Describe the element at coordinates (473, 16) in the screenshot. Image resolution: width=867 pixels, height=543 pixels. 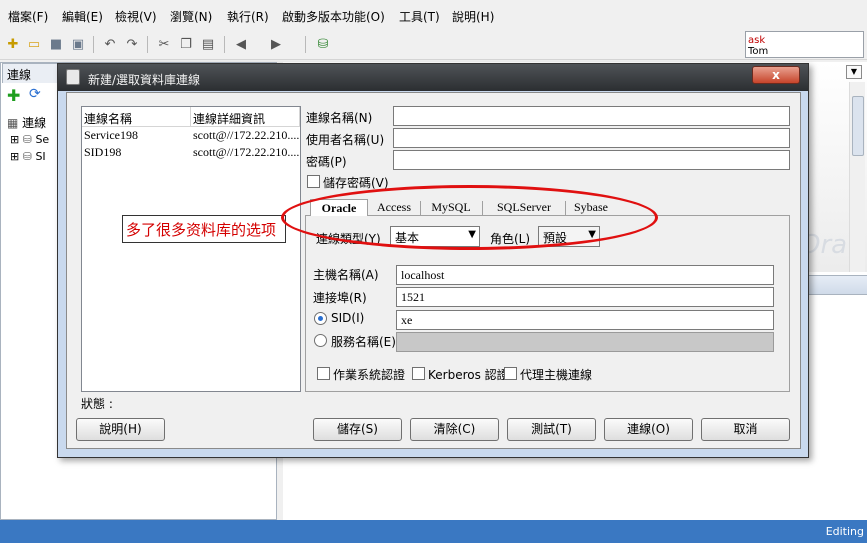
I see `menu-help: 說明(H)` at that location.